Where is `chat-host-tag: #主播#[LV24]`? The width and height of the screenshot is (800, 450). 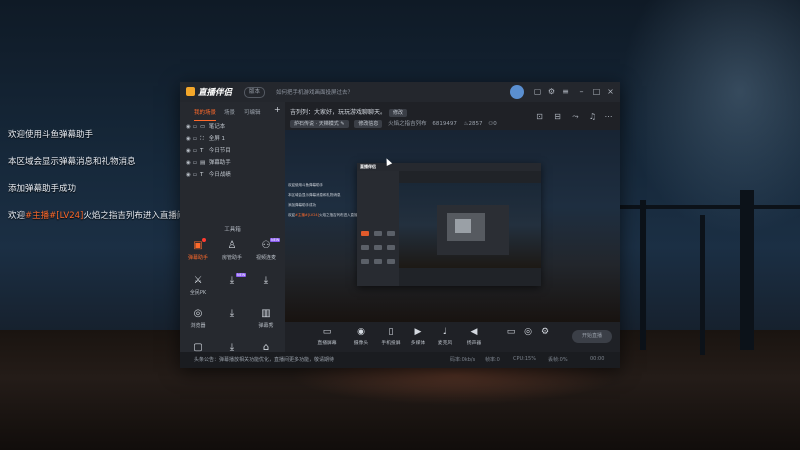 chat-host-tag: #主播#[LV24] is located at coordinates (54, 216).